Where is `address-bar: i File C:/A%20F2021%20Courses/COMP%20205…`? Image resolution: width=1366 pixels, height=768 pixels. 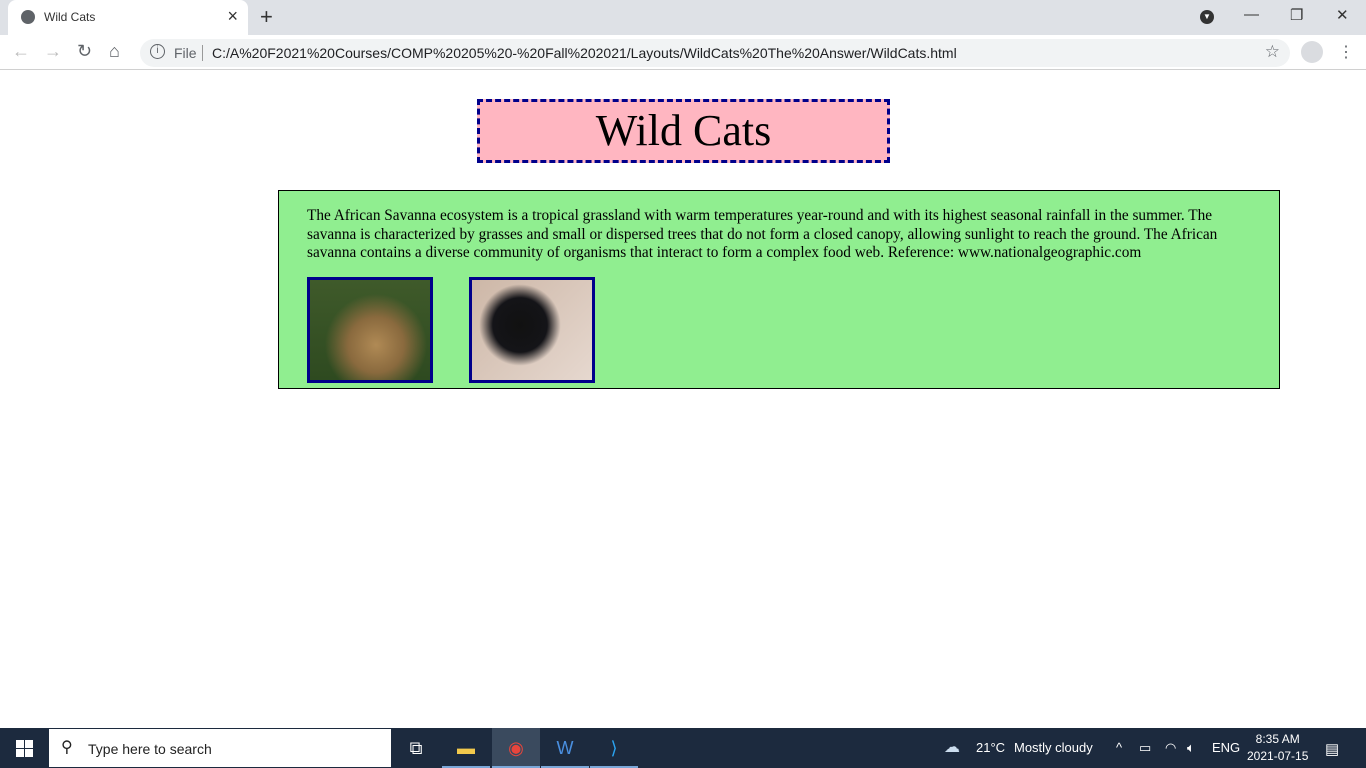
address-bar: i File C:/A%20F2021%20Courses/COMP%20205… is located at coordinates (715, 53).